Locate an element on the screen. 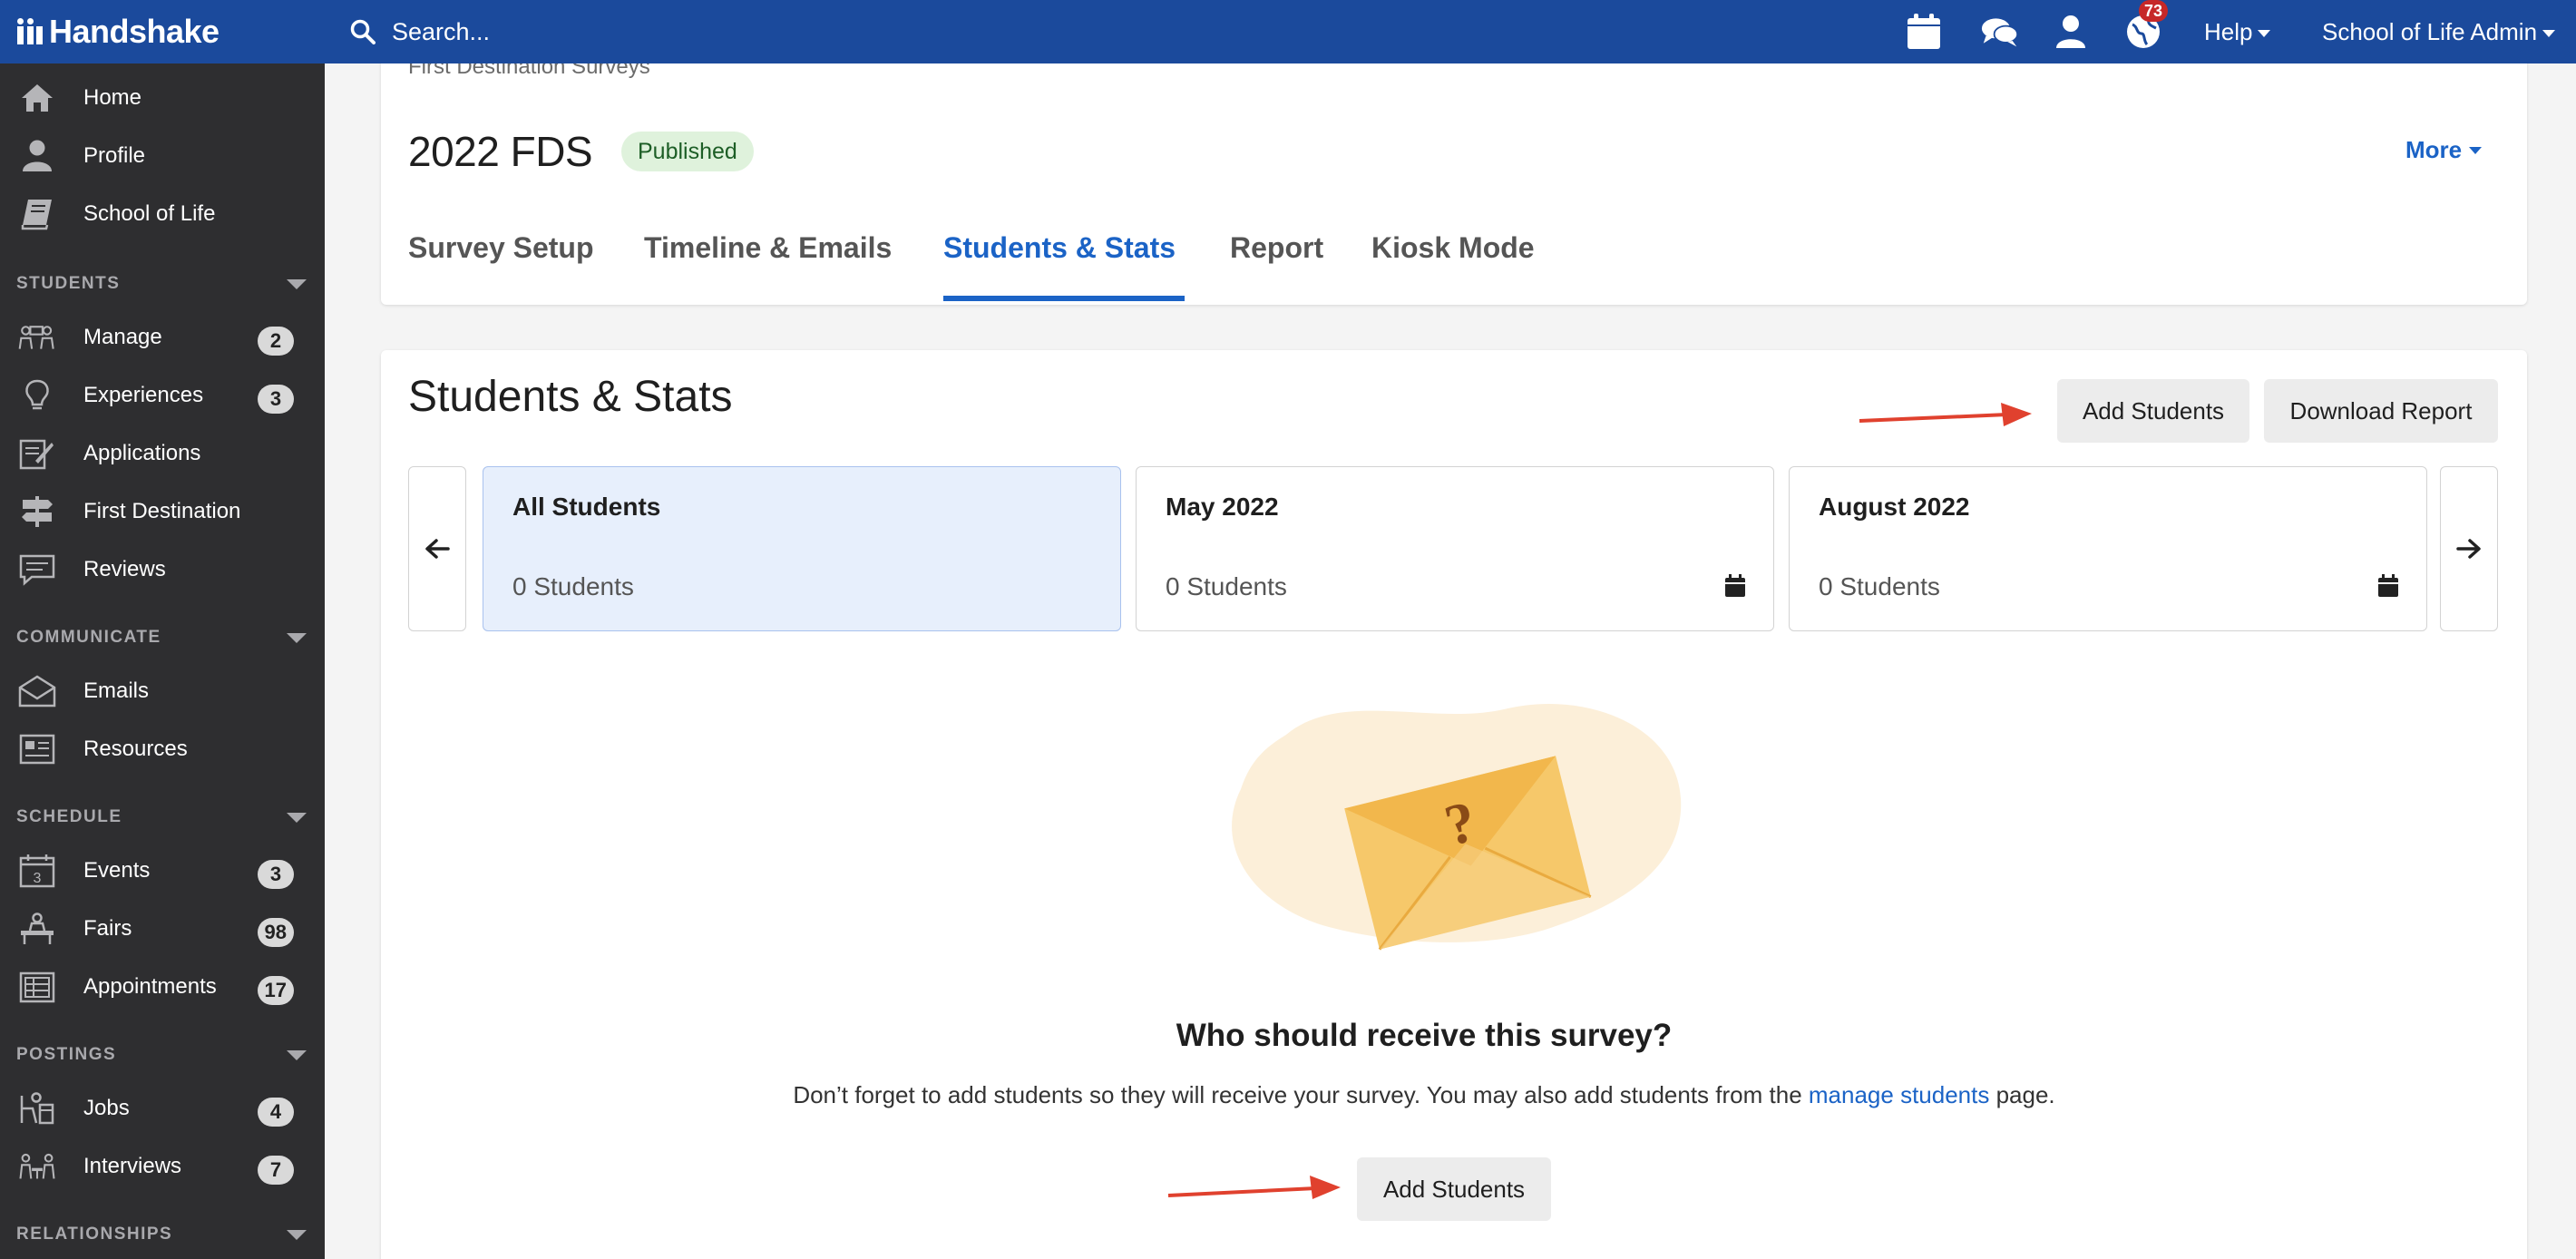 This screenshot has width=2576, height=1259. messages-icon is located at coordinates (2000, 32).